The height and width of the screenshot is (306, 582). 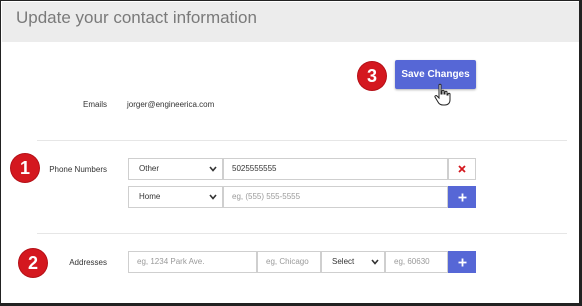 What do you see at coordinates (150, 196) in the screenshot?
I see `phone-type-value: Home` at bounding box center [150, 196].